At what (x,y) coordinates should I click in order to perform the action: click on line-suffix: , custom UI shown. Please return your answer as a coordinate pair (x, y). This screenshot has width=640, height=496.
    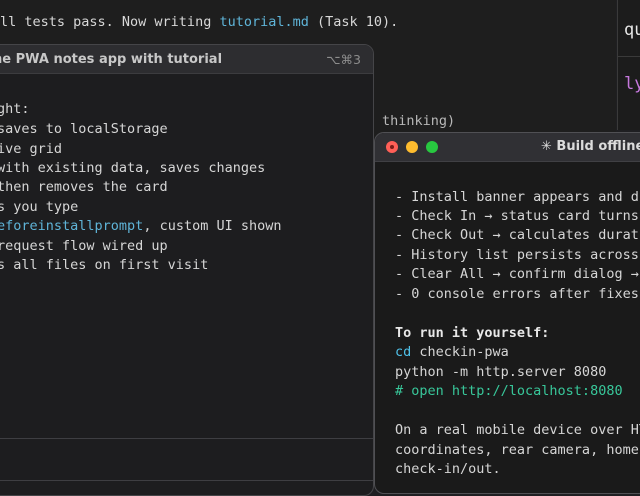
    Looking at the image, I should click on (212, 226).